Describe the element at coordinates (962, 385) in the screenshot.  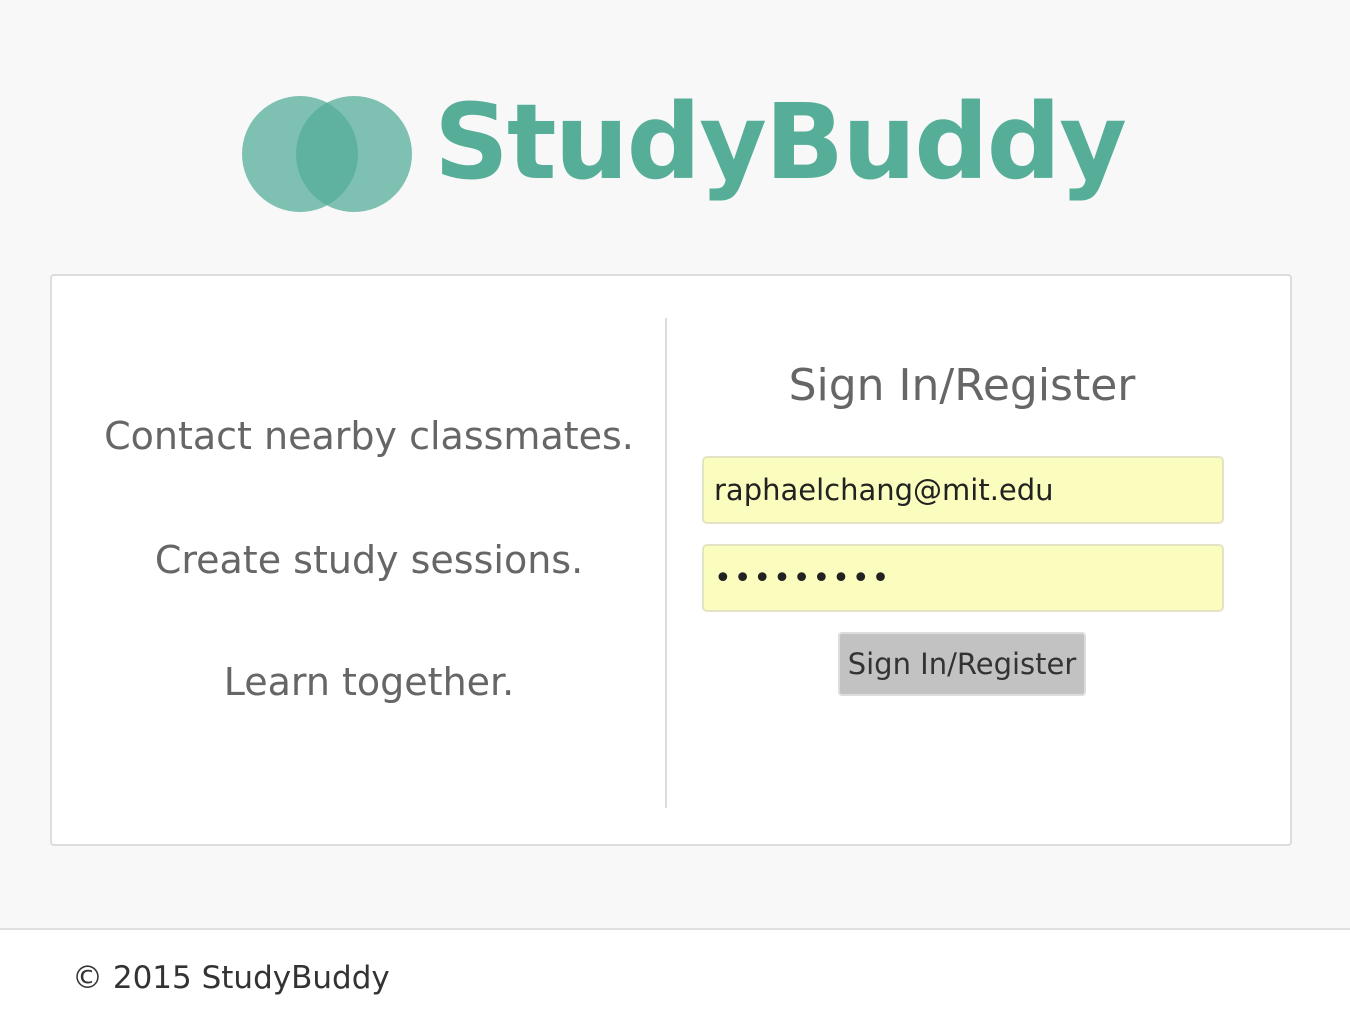
I see `signin-title: Sign In/Register` at that location.